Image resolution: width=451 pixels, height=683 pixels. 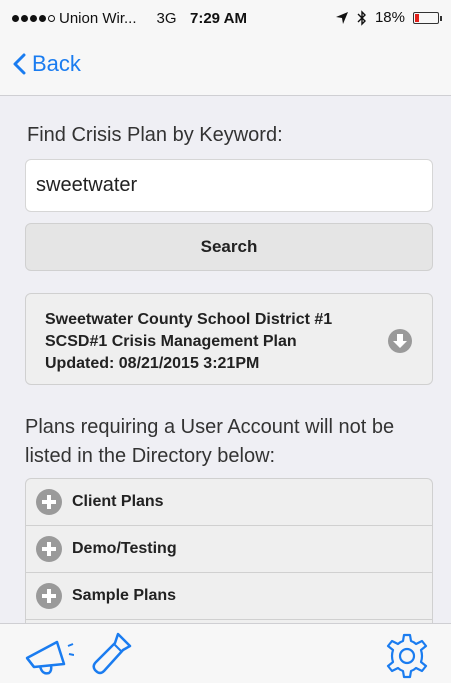 What do you see at coordinates (229, 502) in the screenshot?
I see `directory-item-client-plans: Client Plans` at bounding box center [229, 502].